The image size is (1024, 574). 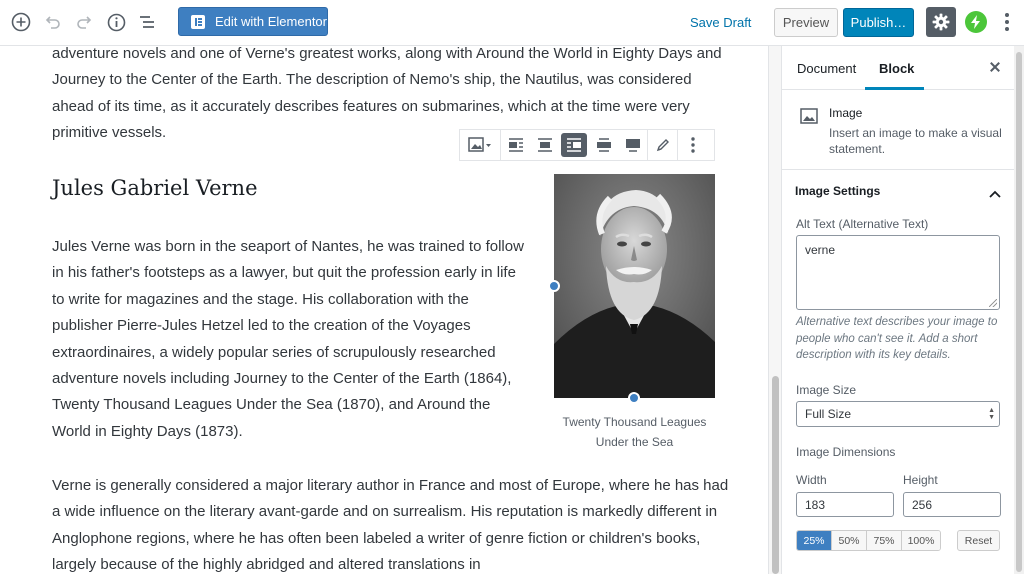 What do you see at coordinates (814, 540) in the screenshot?
I see `percent-25-button: 25%` at bounding box center [814, 540].